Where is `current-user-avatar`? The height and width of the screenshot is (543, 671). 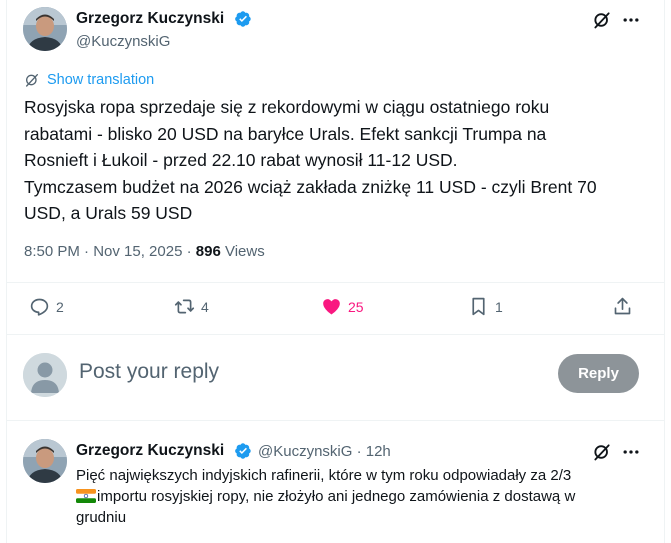
current-user-avatar is located at coordinates (45, 375).